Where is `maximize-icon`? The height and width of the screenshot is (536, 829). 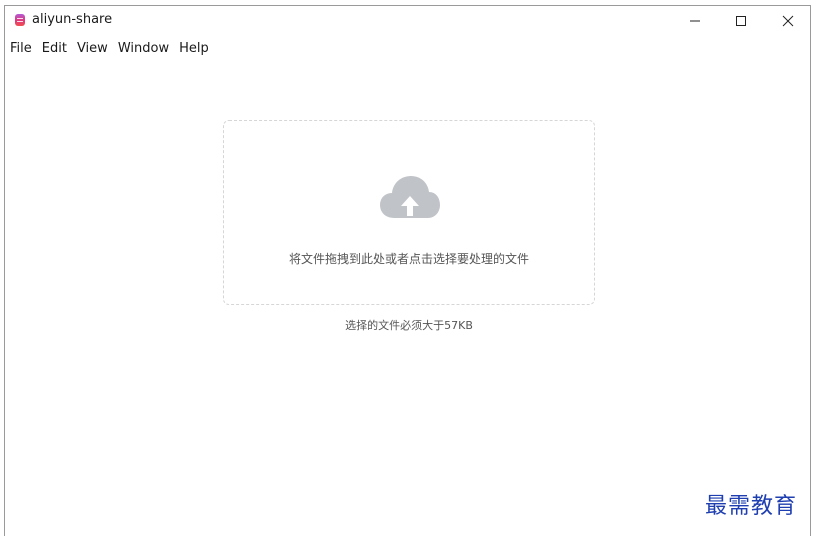
maximize-icon is located at coordinates (741, 21).